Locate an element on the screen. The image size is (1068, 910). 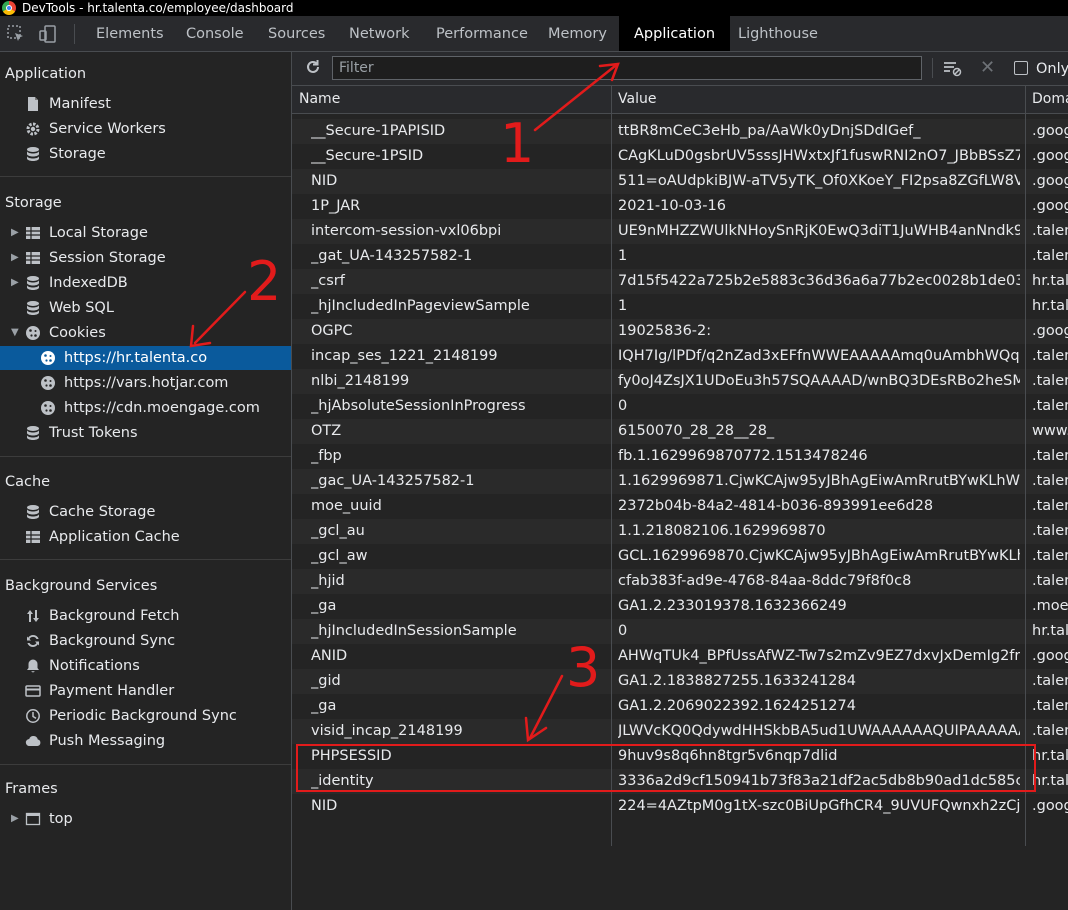
sidebar-item-notifications: Notifications is located at coordinates (145, 666).